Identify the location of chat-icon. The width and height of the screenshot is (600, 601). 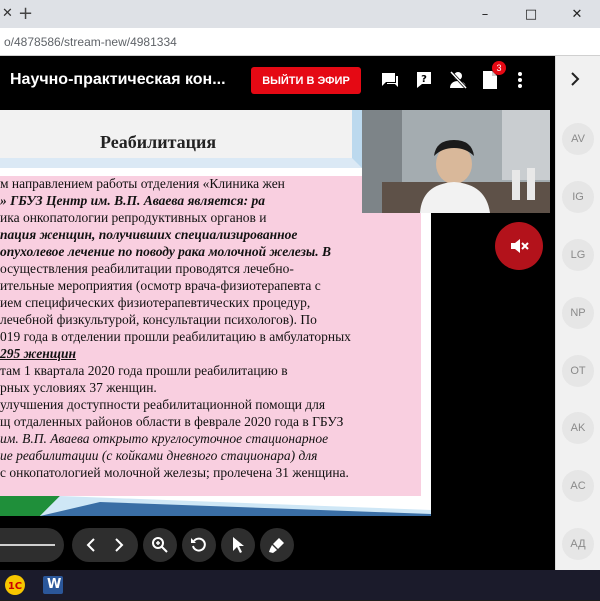
(390, 80).